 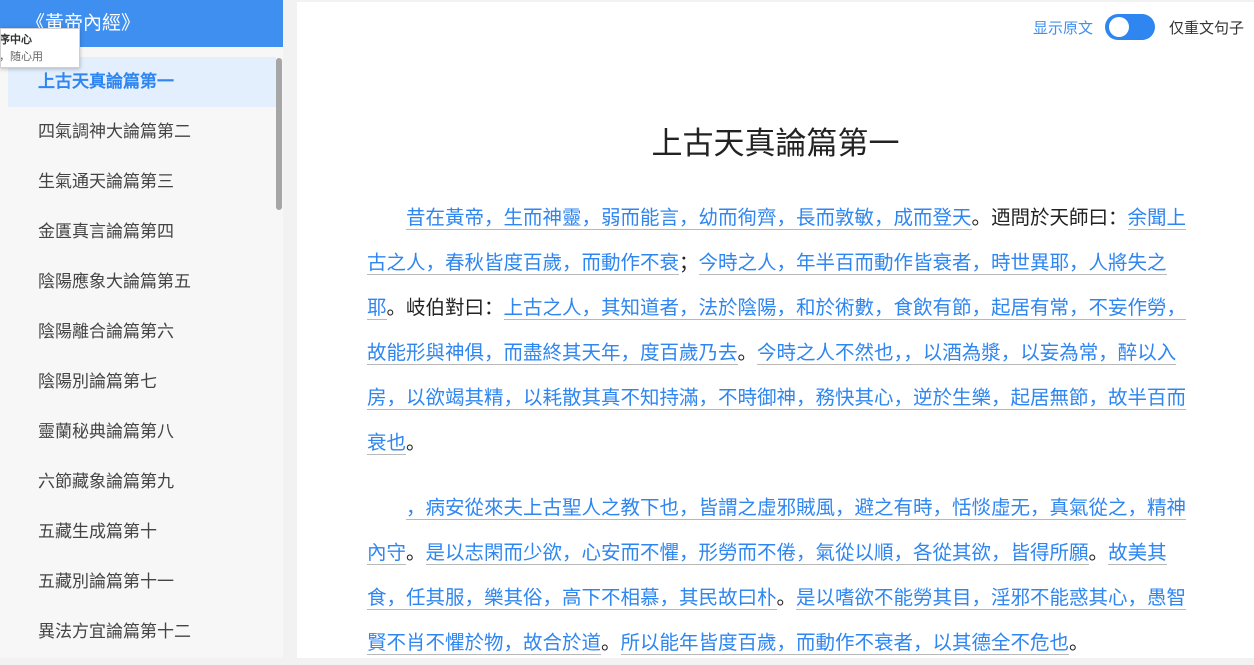 What do you see at coordinates (689, 262) in the screenshot?
I see `plain-text: ；` at bounding box center [689, 262].